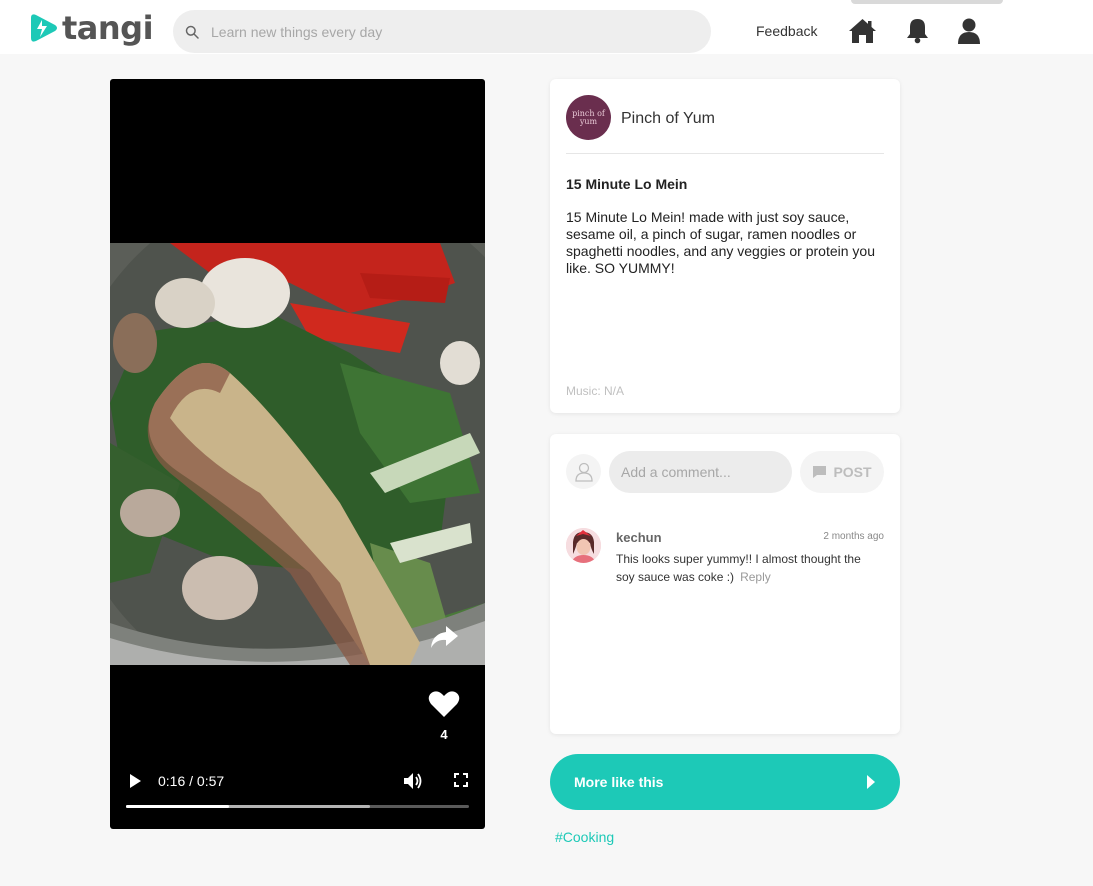  I want to click on comment-timestamp: 2 months ago, so click(853, 536).